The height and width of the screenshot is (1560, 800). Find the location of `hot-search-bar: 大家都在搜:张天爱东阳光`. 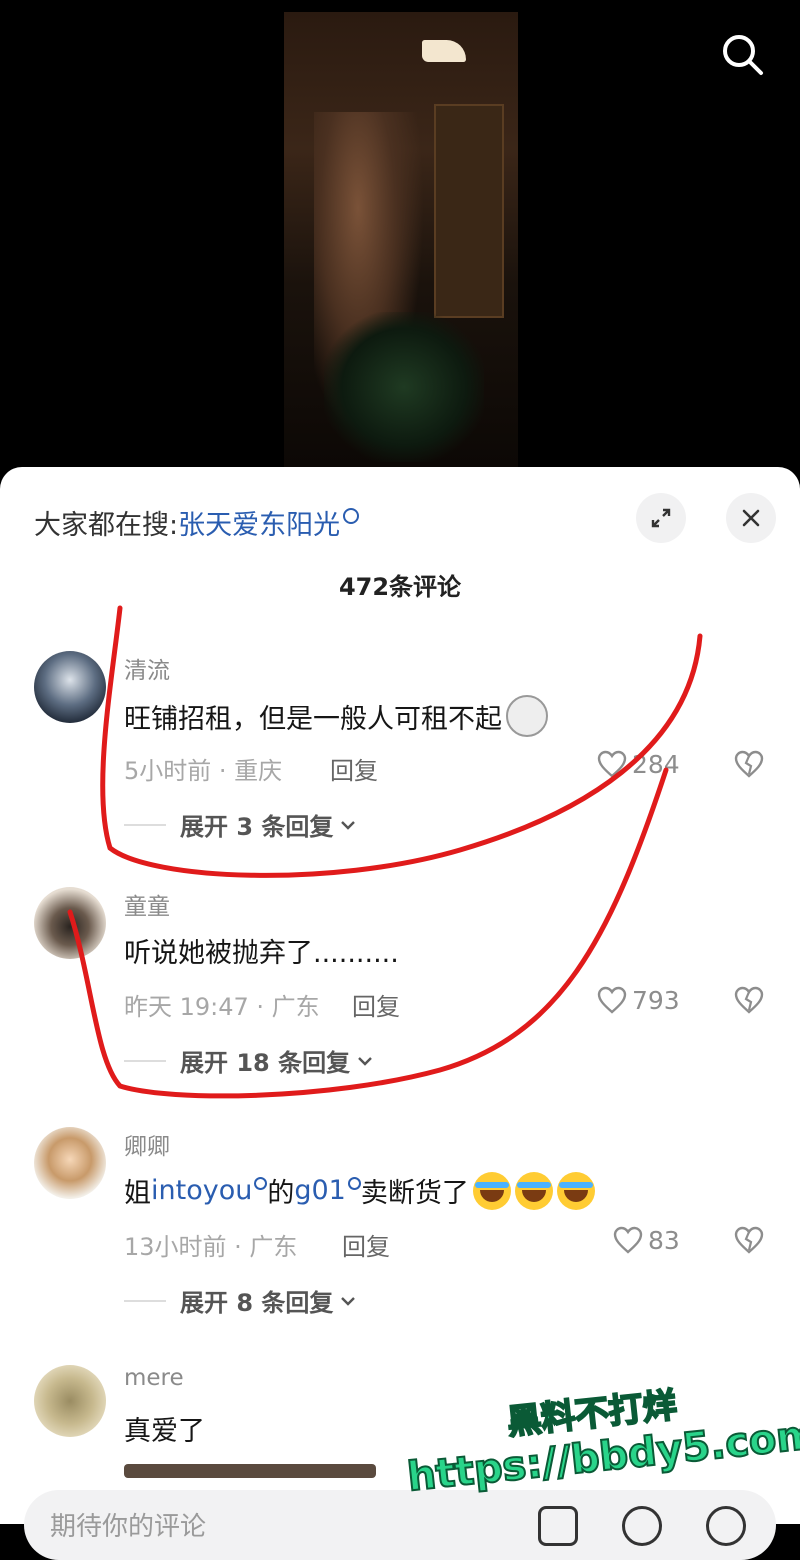

hot-search-bar: 大家都在搜:张天爱东阳光 is located at coordinates (197, 522).